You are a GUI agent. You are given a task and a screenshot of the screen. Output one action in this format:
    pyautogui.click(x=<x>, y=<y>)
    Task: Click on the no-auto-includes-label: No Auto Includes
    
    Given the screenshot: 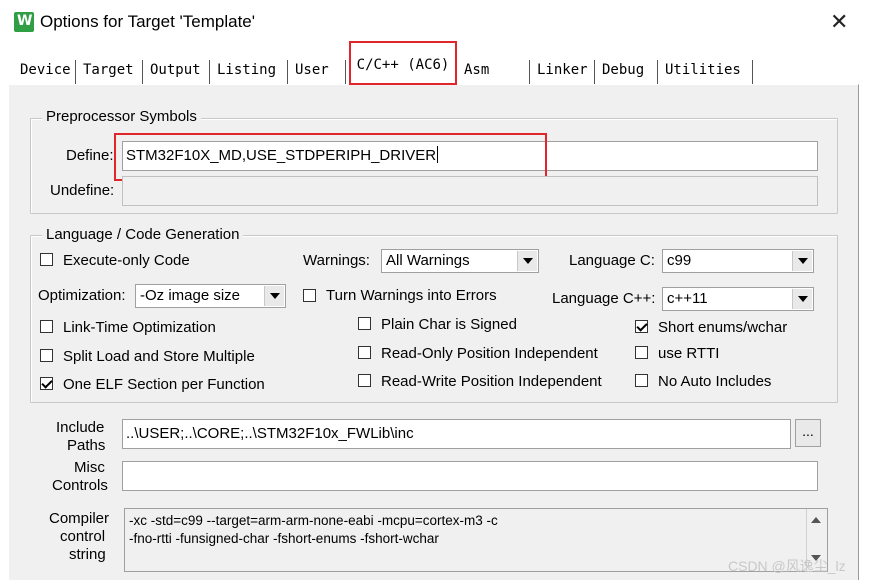 What is the action you would take?
    pyautogui.click(x=715, y=381)
    